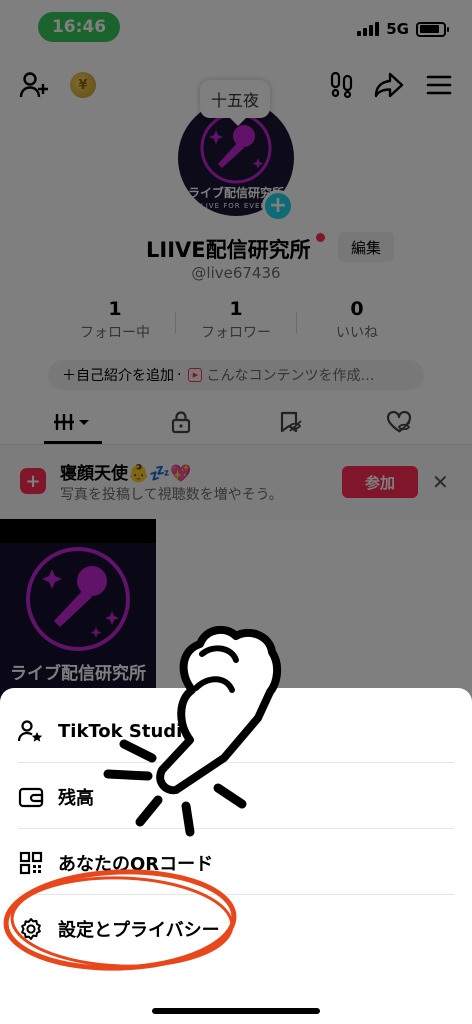  Describe the element at coordinates (31, 731) in the screenshot. I see `person-star-icon` at that location.